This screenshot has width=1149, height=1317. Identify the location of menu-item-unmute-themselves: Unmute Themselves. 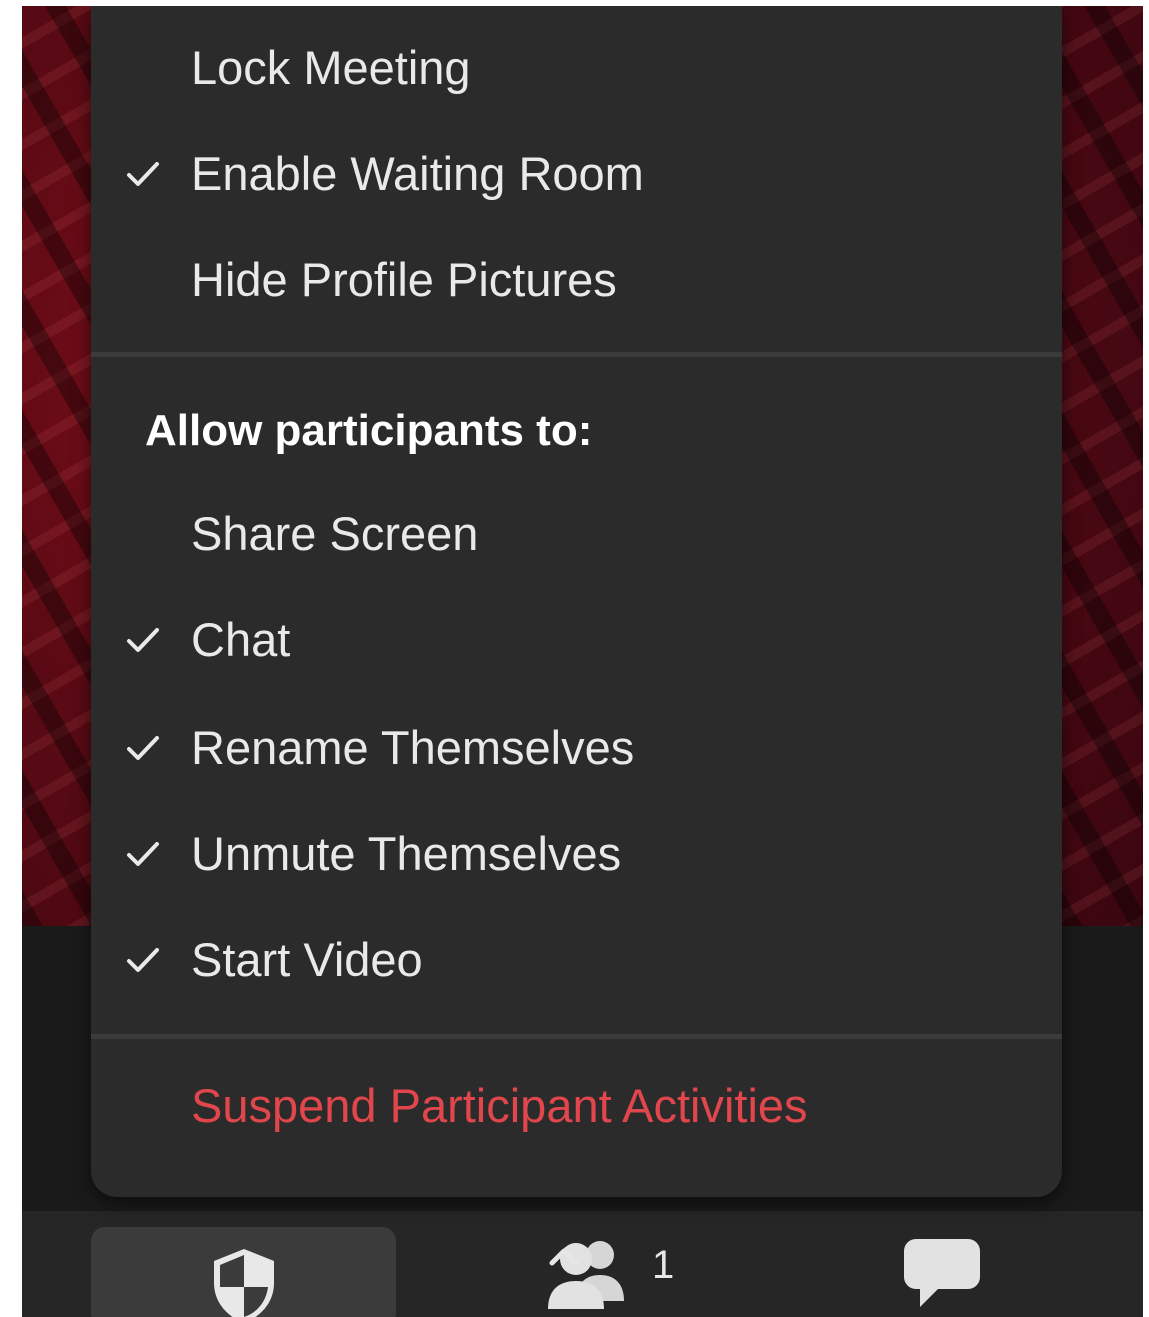
(576, 856).